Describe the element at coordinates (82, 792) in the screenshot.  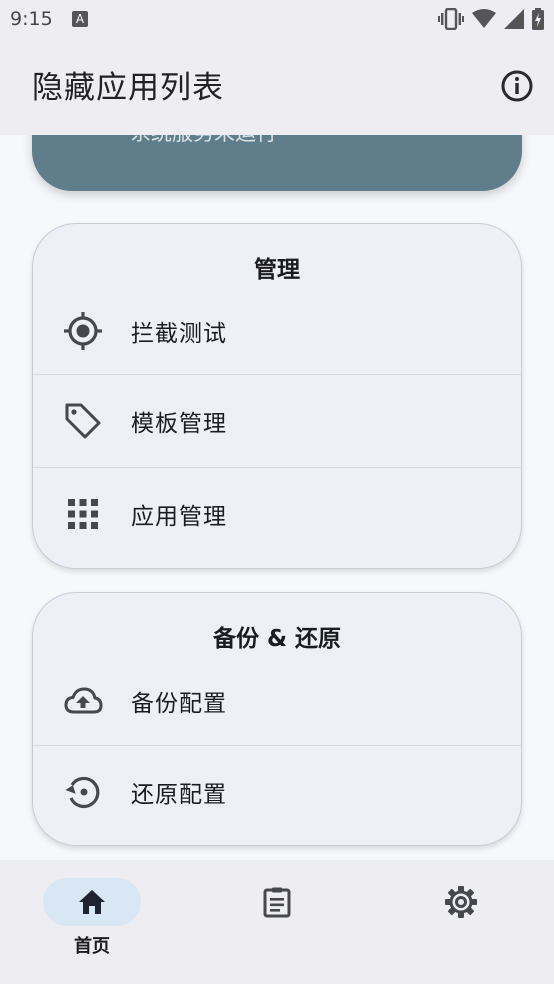
I see `restore-icon` at that location.